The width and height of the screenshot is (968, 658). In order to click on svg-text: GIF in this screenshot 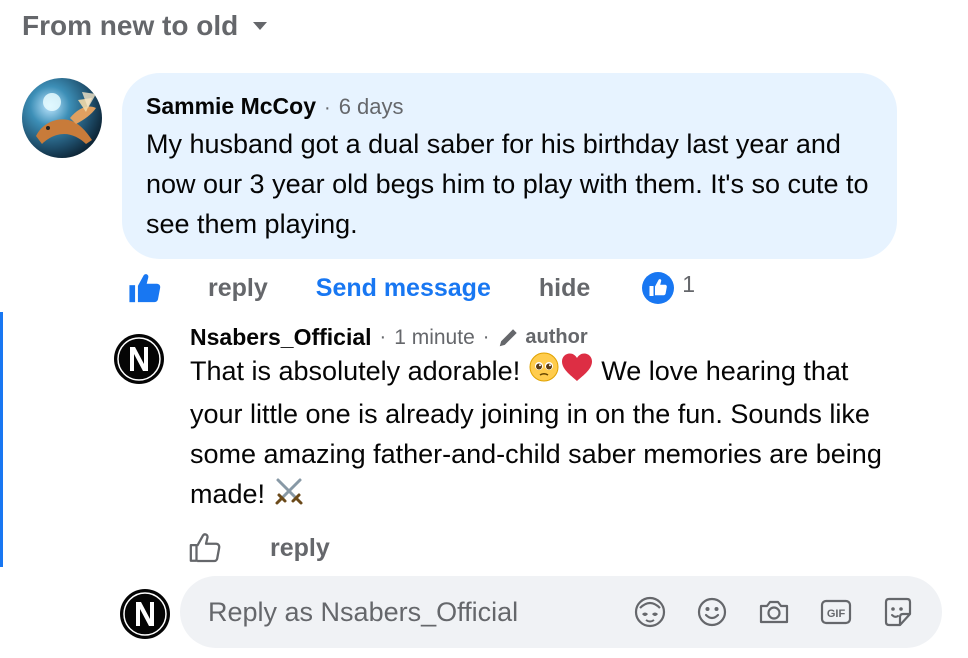, I will do `click(836, 614)`.